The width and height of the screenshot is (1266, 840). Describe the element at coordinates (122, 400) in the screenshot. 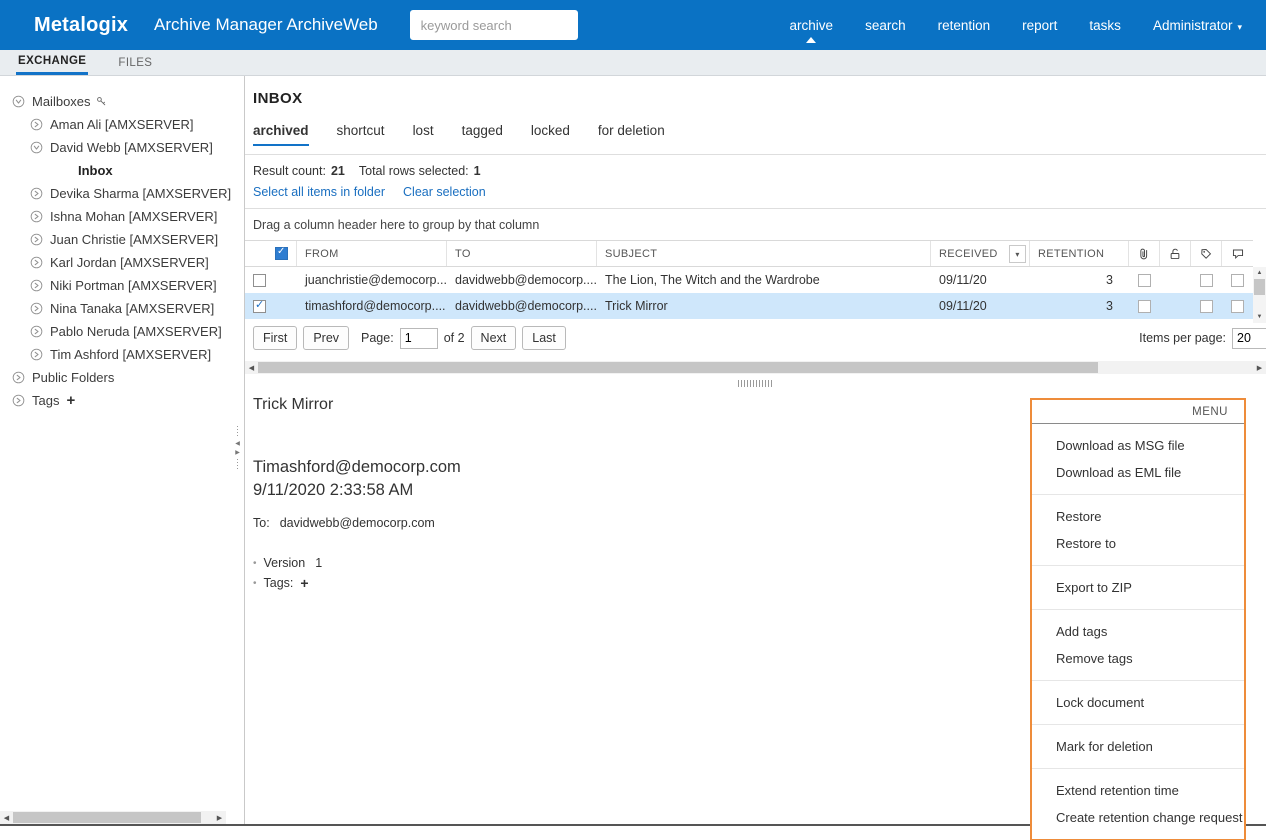

I see `tree-item-tags: Tags +` at that location.